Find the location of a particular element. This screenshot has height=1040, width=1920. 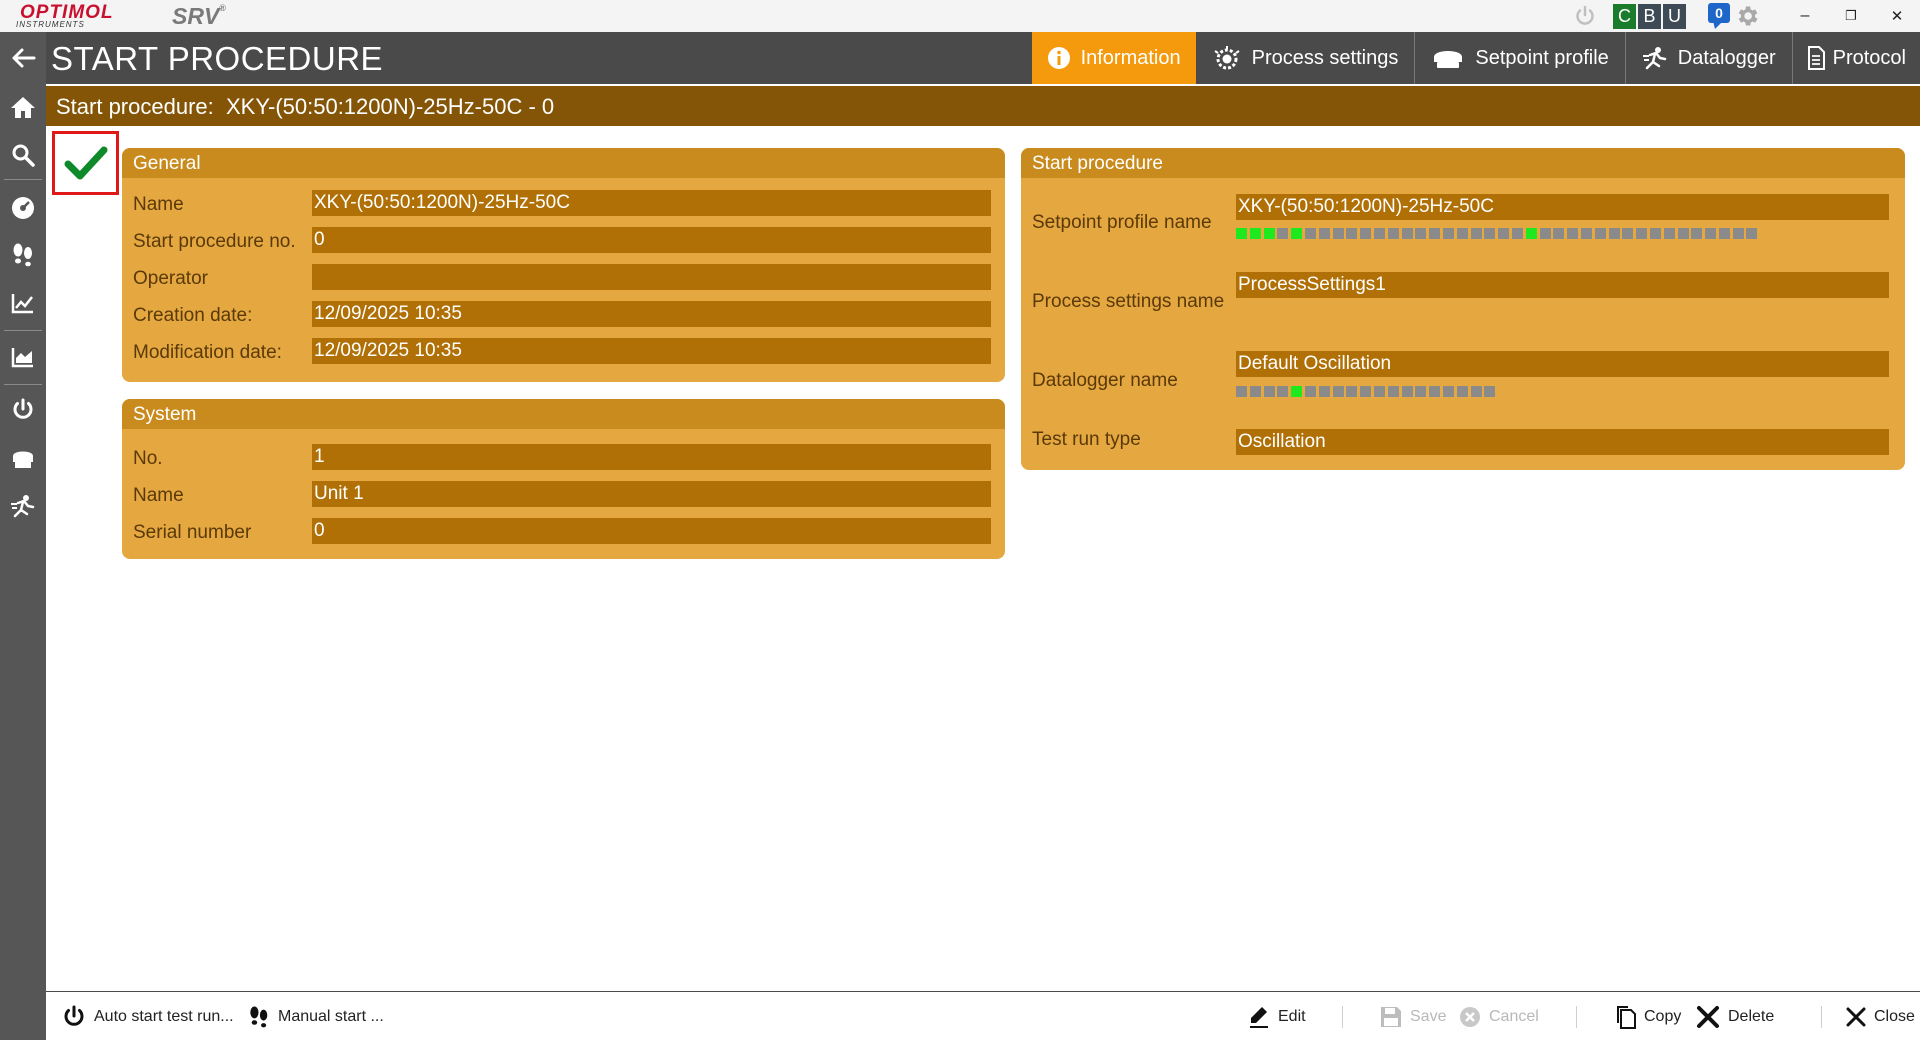

manual-mode-button is located at coordinates (23, 255).